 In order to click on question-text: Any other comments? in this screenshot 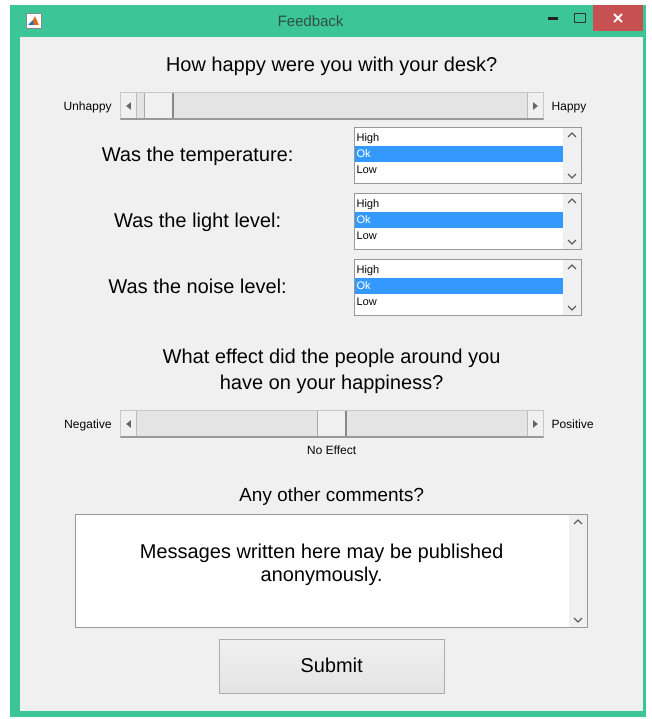, I will do `click(331, 496)`.